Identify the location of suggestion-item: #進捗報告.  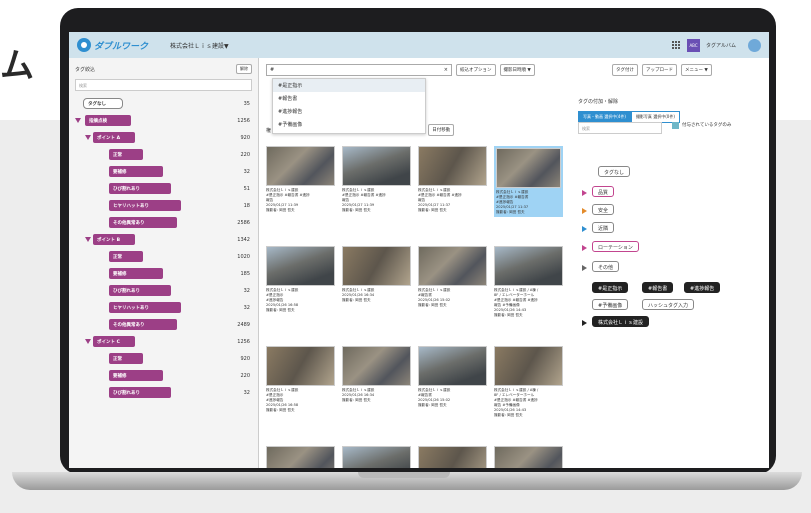
(349, 111).